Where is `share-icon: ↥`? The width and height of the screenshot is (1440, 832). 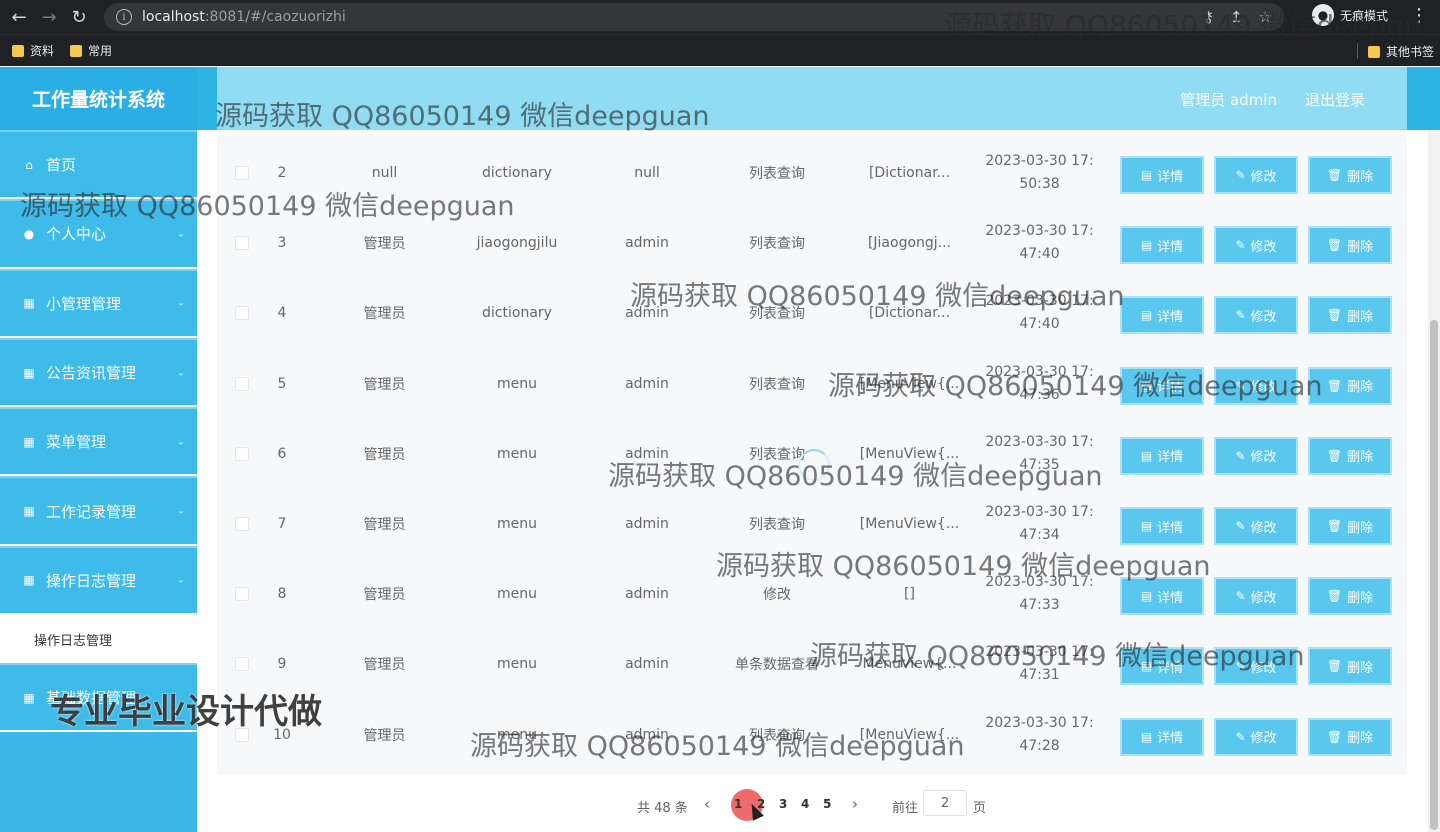 share-icon: ↥ is located at coordinates (1236, 17).